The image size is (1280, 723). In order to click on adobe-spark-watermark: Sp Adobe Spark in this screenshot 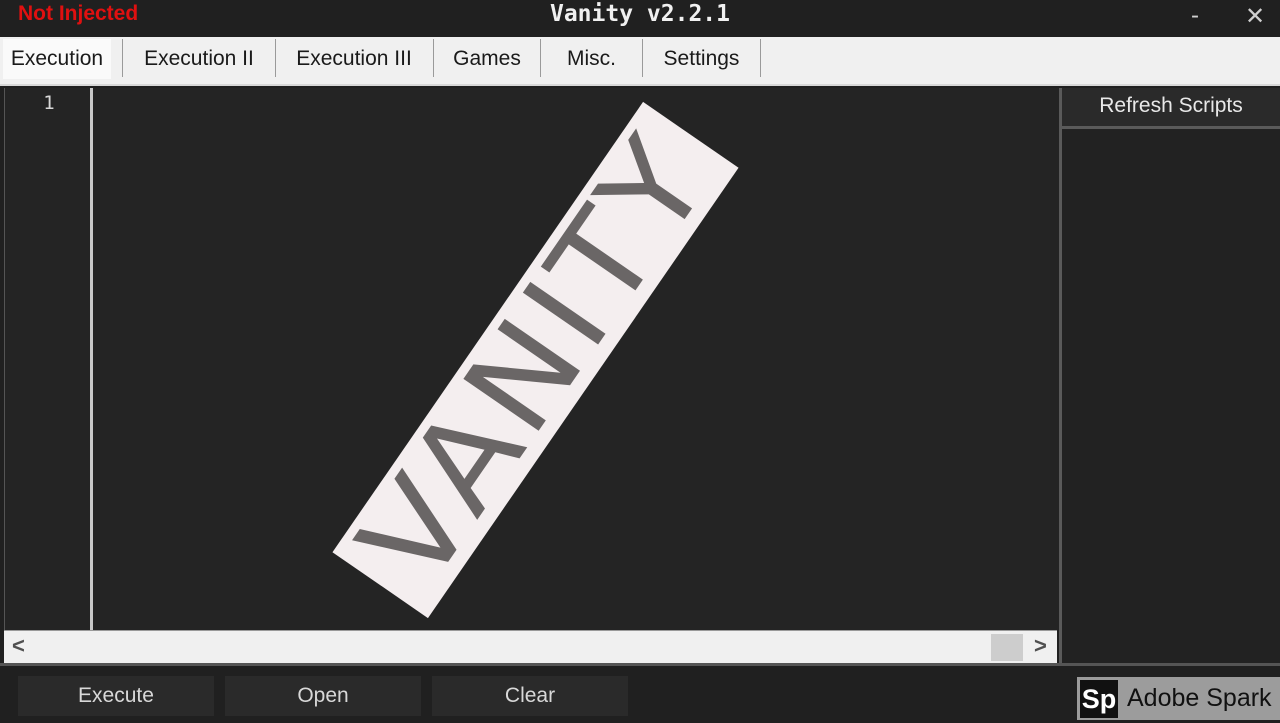, I will do `click(1178, 698)`.